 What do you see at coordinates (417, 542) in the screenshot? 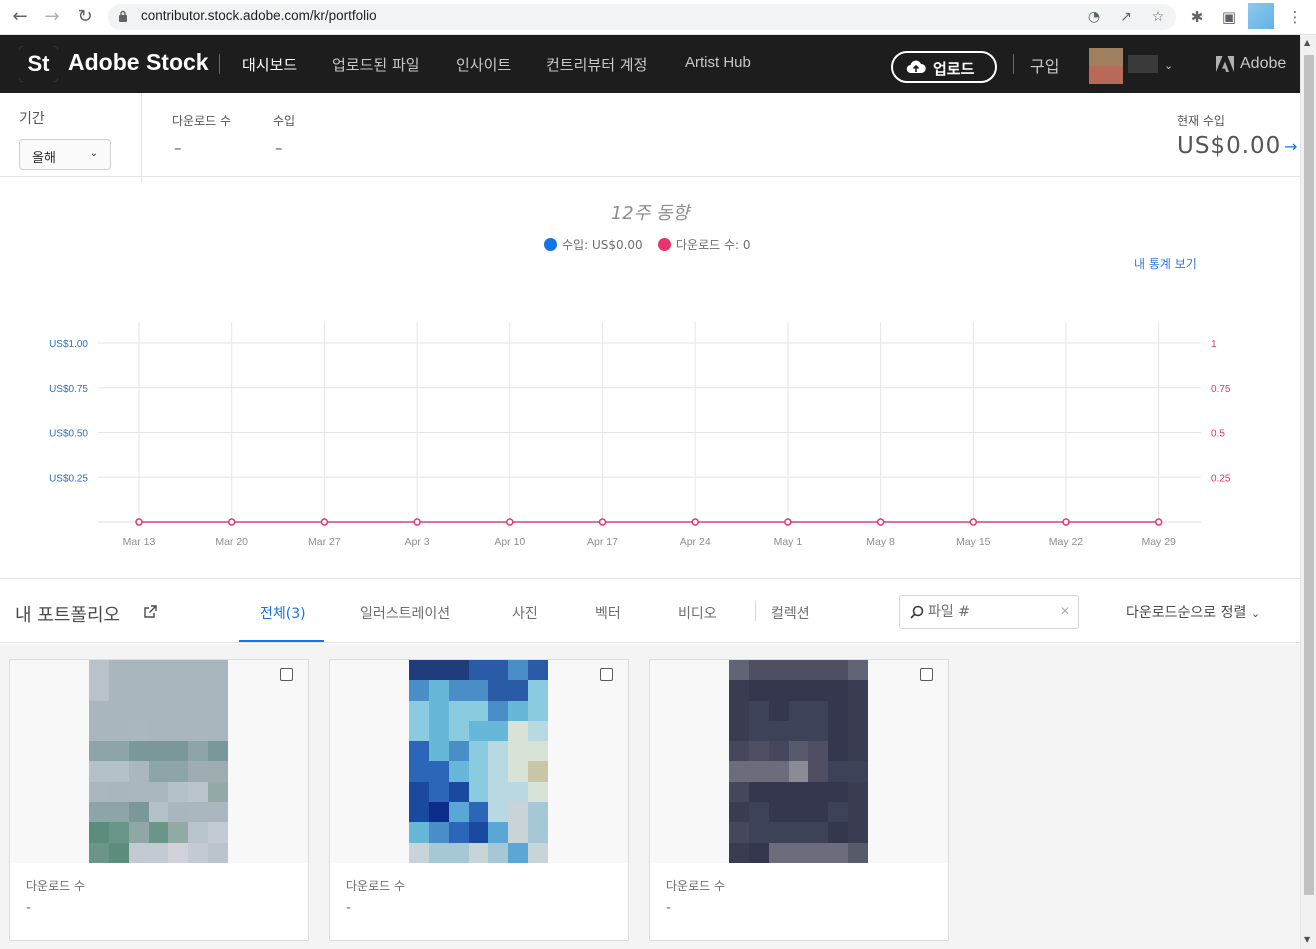
I see `x-axis-tick: Apr 3` at bounding box center [417, 542].